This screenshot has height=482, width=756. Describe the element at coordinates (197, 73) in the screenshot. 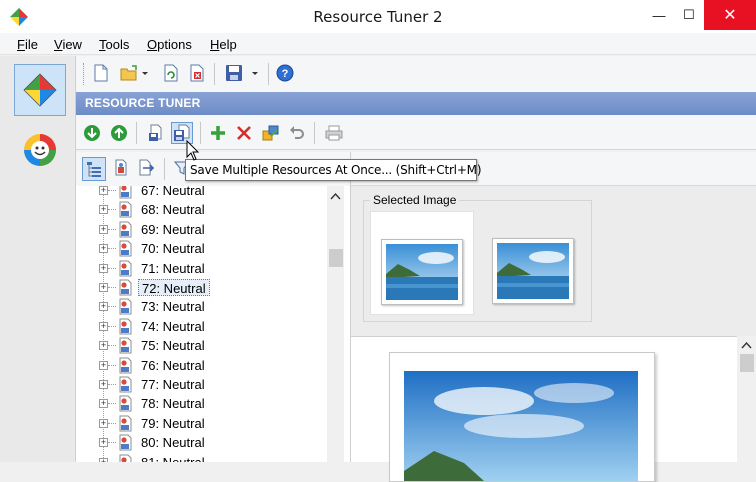

I see `close-file-icon` at that location.